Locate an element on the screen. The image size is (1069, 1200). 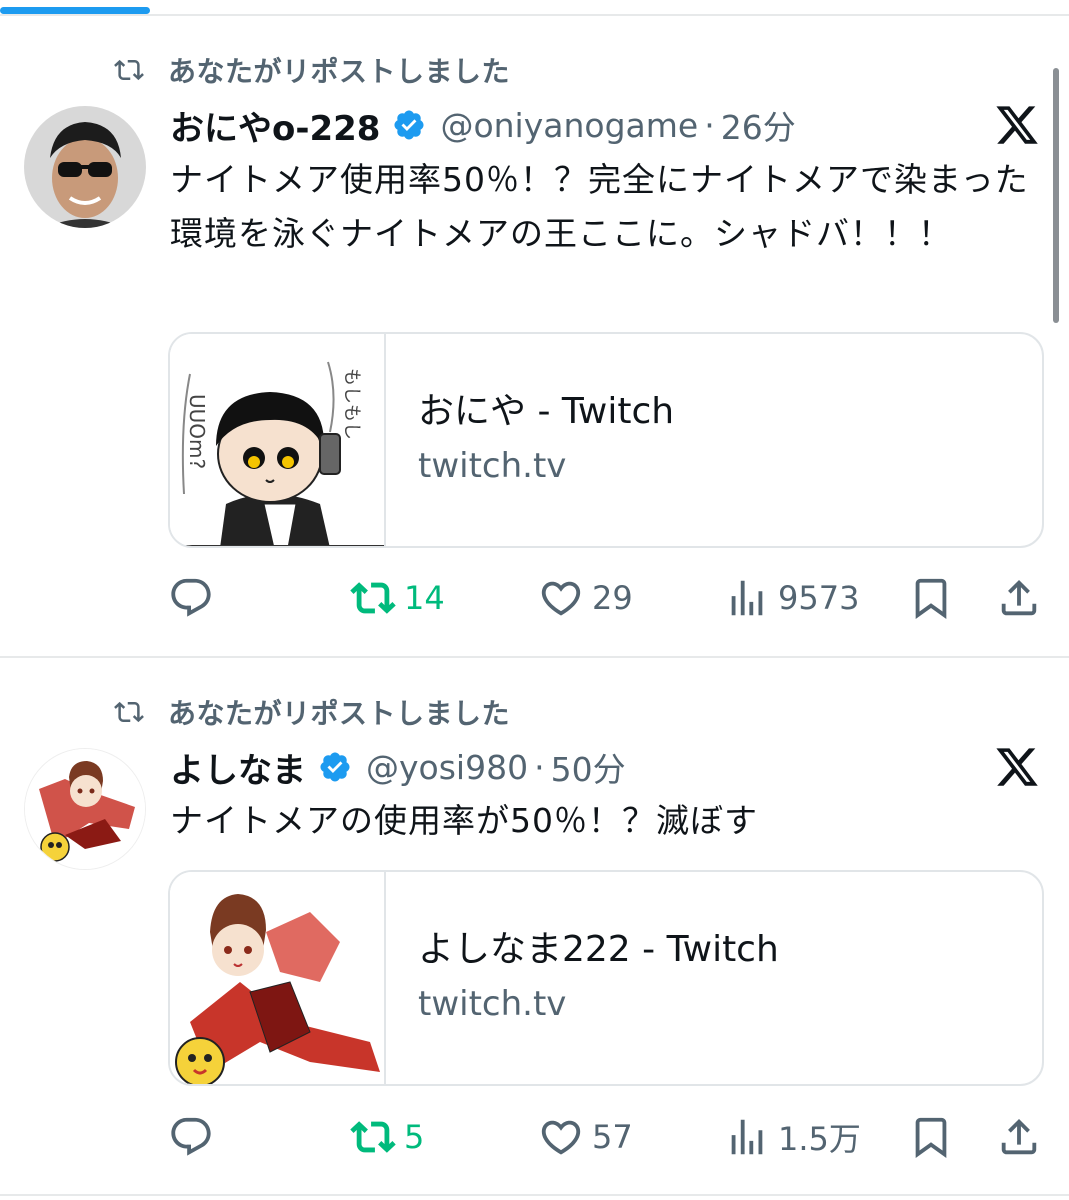
like-count: 29 is located at coordinates (612, 598).